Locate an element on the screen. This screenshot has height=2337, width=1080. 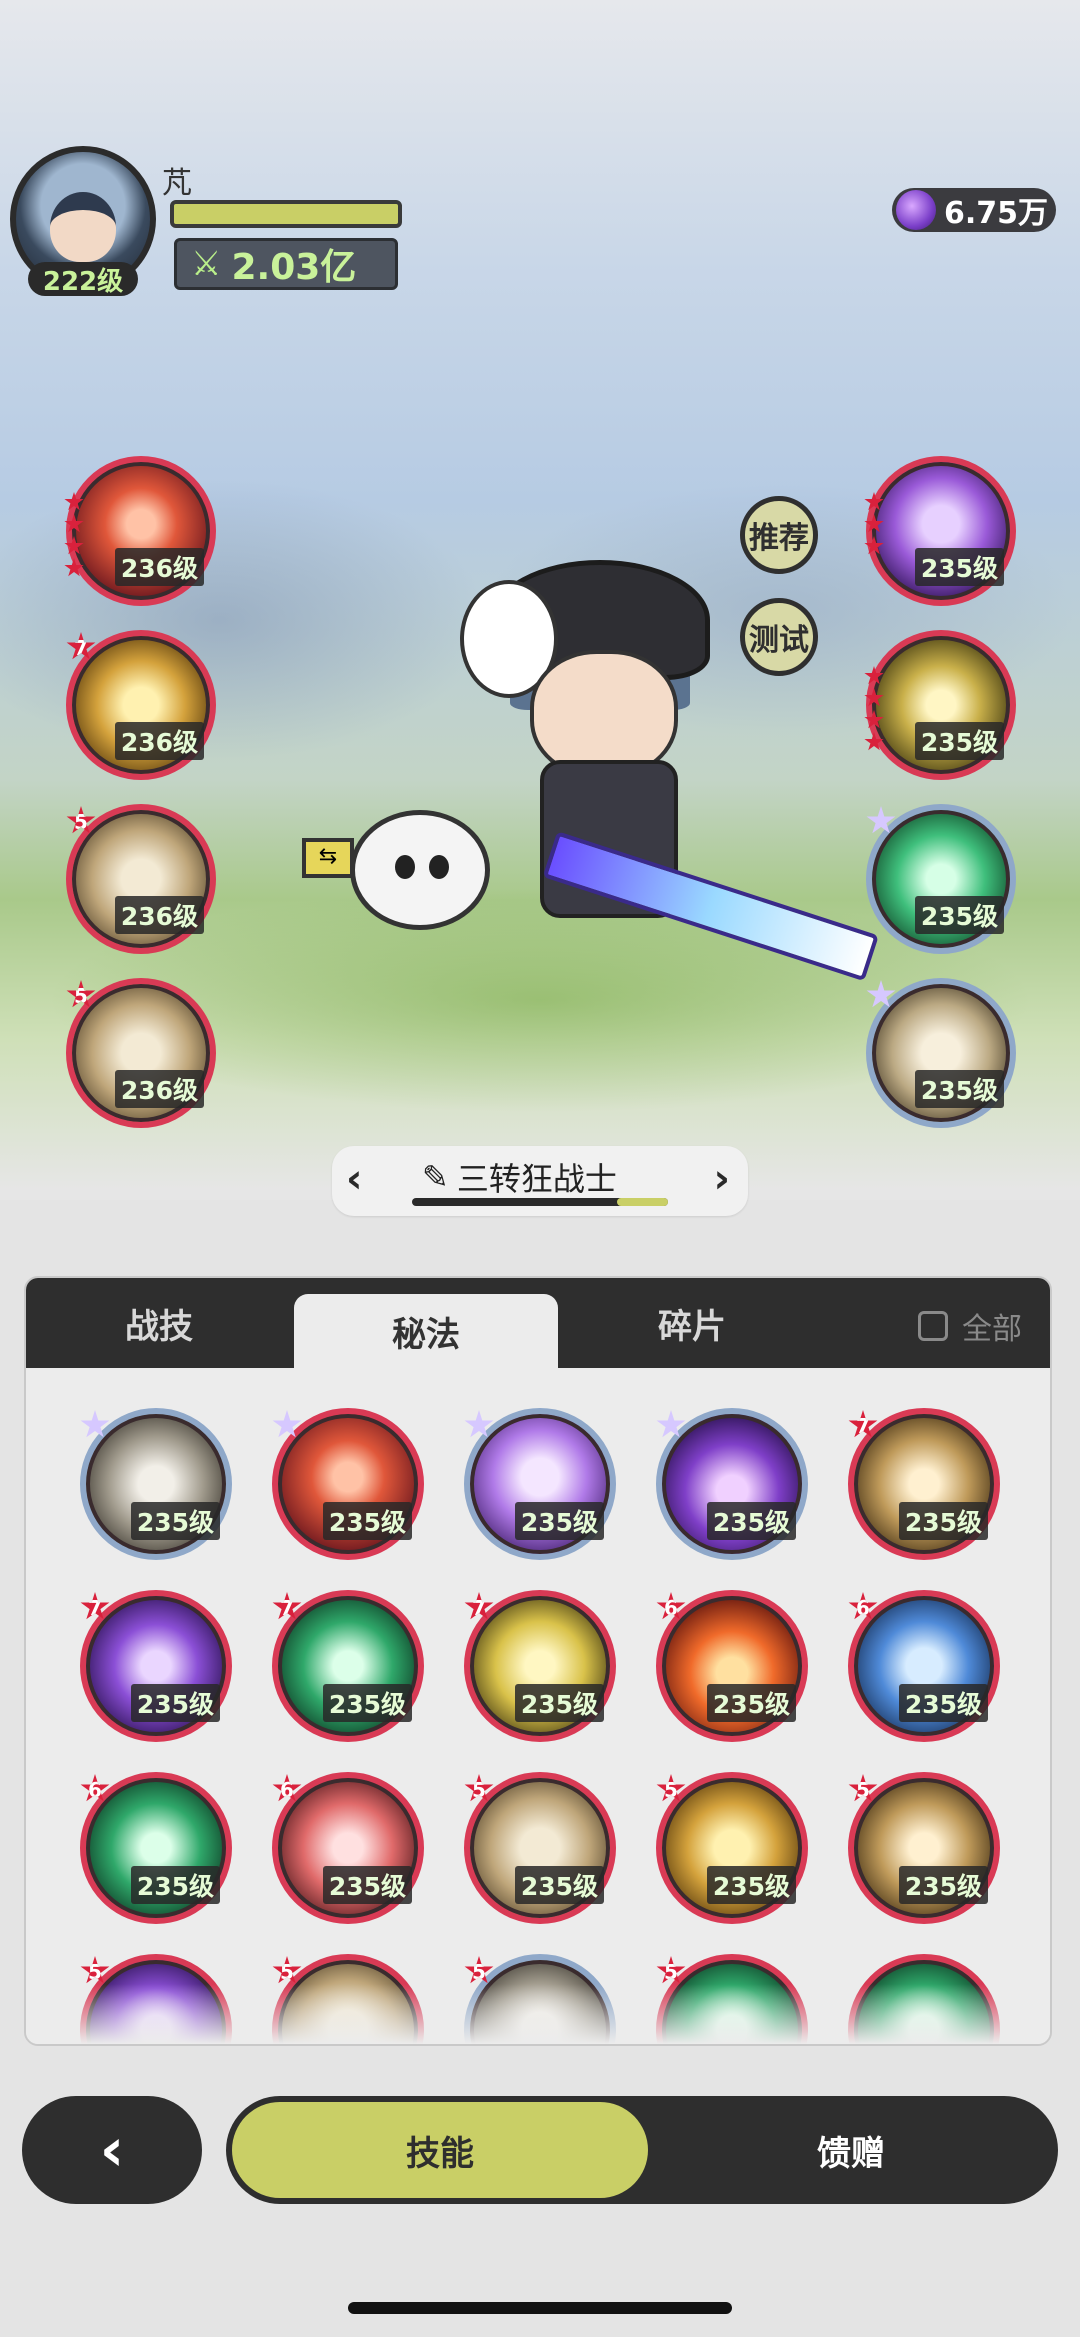
next-class-button: › is located at coordinates (722, 1179).